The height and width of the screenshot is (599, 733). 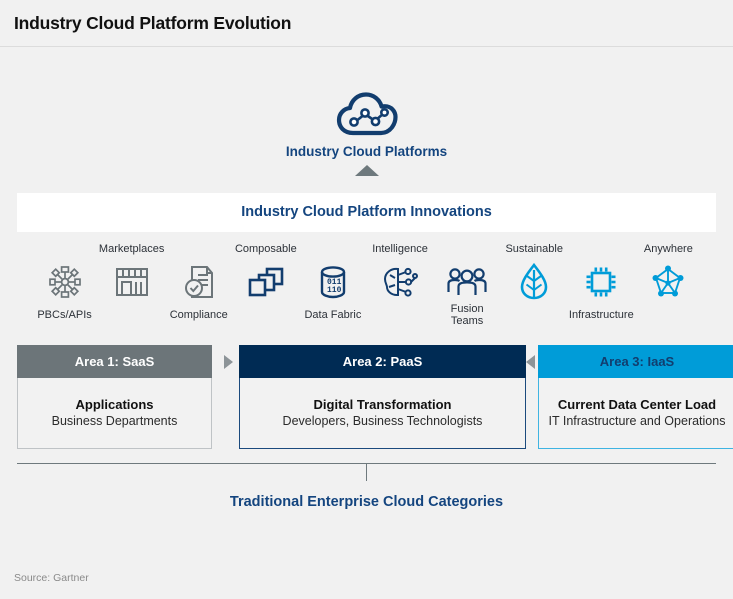 I want to click on triangle-right-icon, so click(x=228, y=362).